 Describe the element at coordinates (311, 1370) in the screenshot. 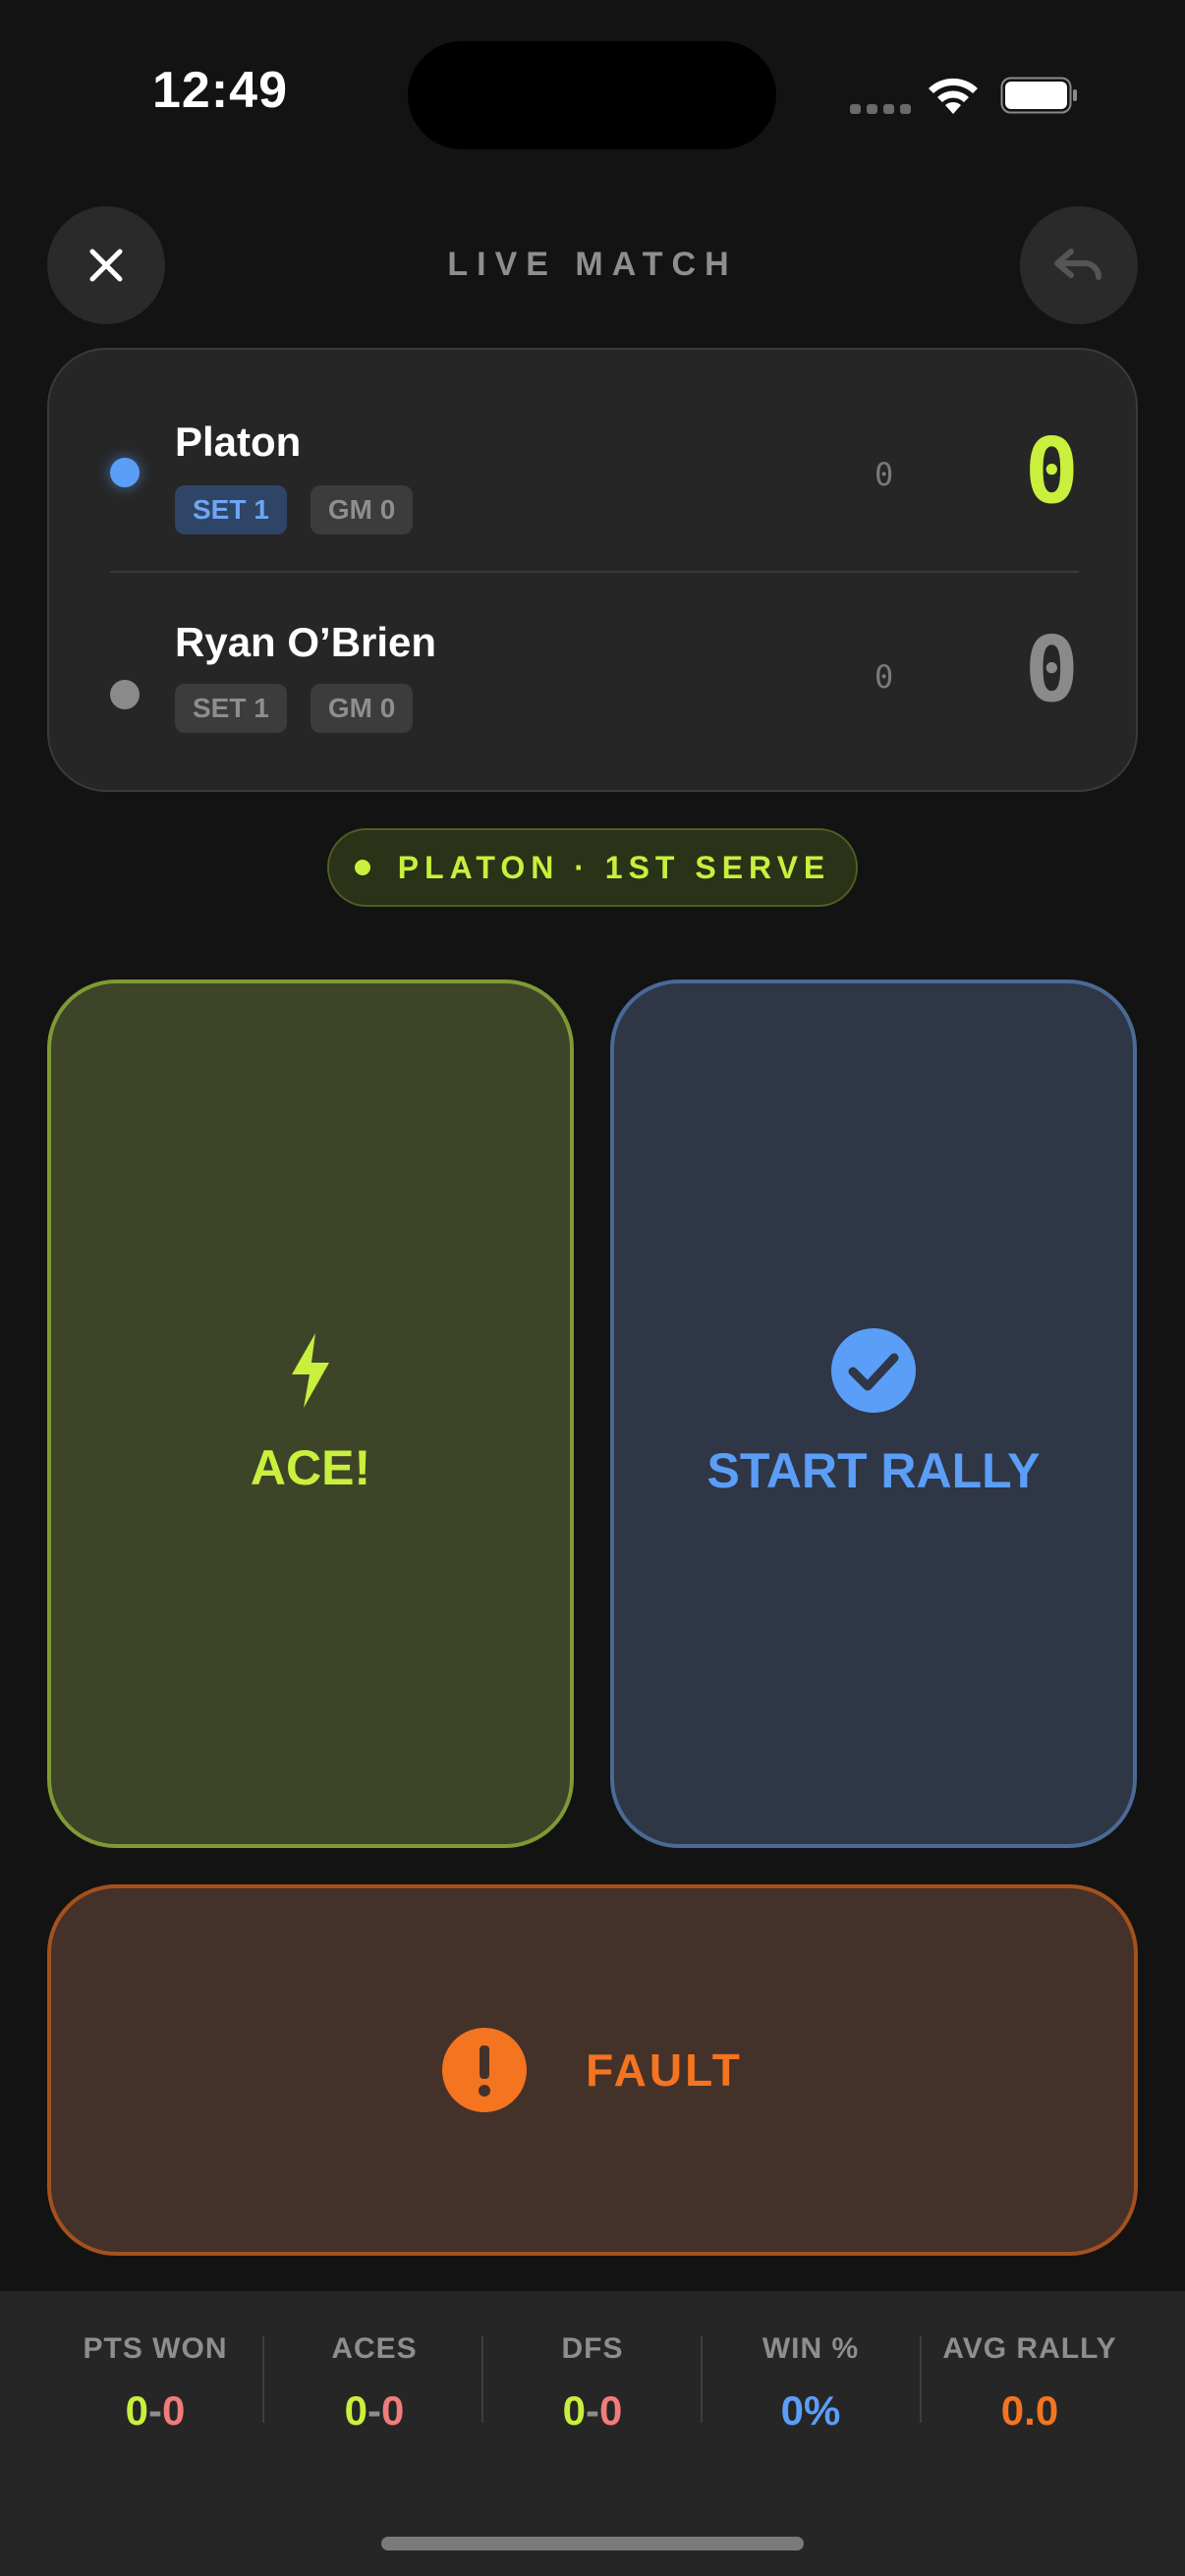

I see `lightning-icon` at that location.